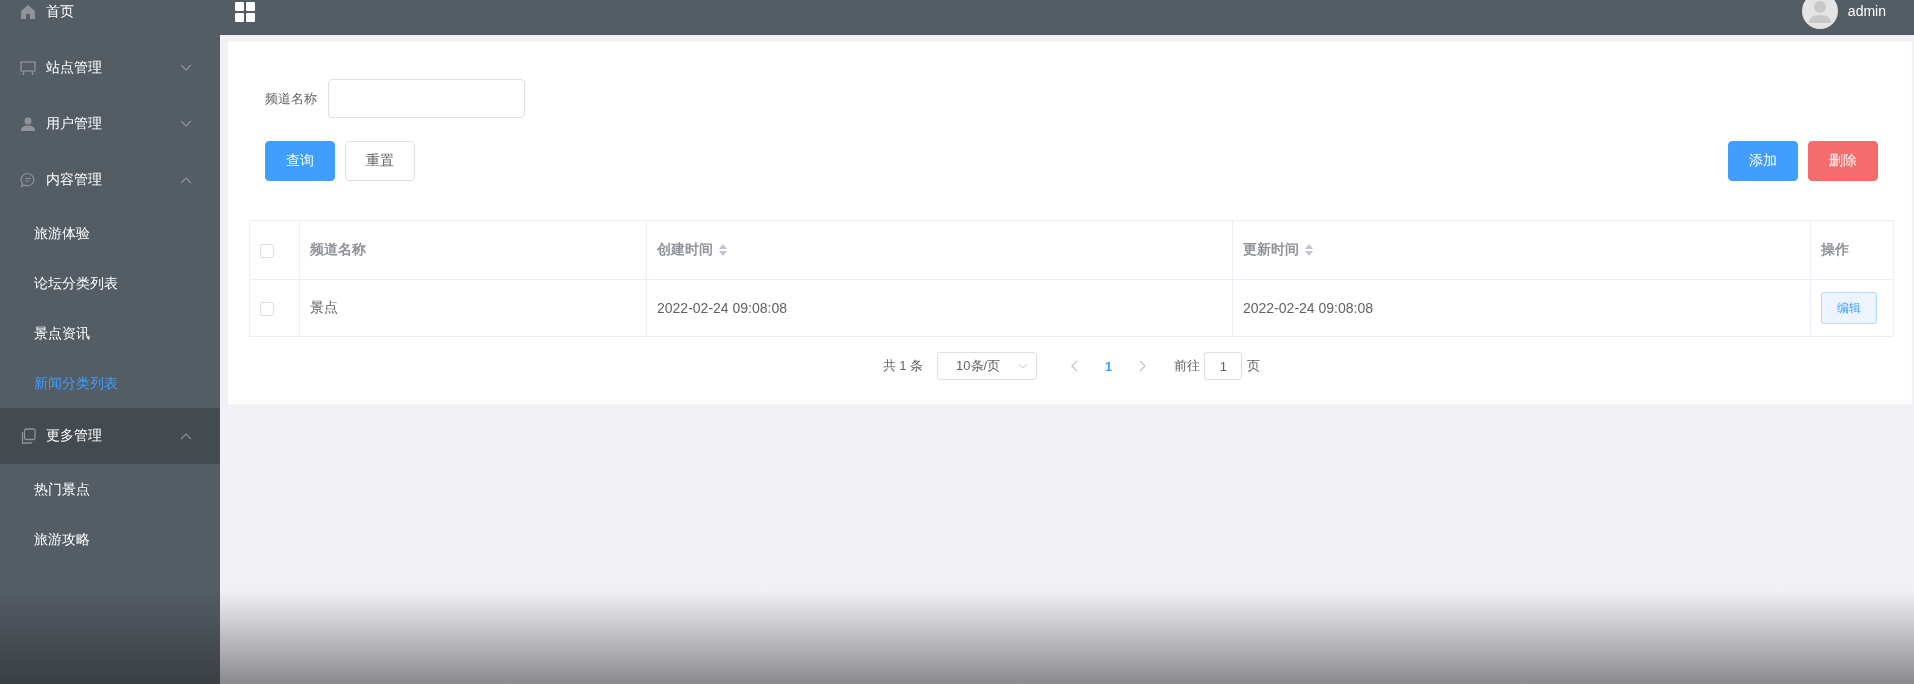  I want to click on submenu-item: 论坛分类列表, so click(110, 283).